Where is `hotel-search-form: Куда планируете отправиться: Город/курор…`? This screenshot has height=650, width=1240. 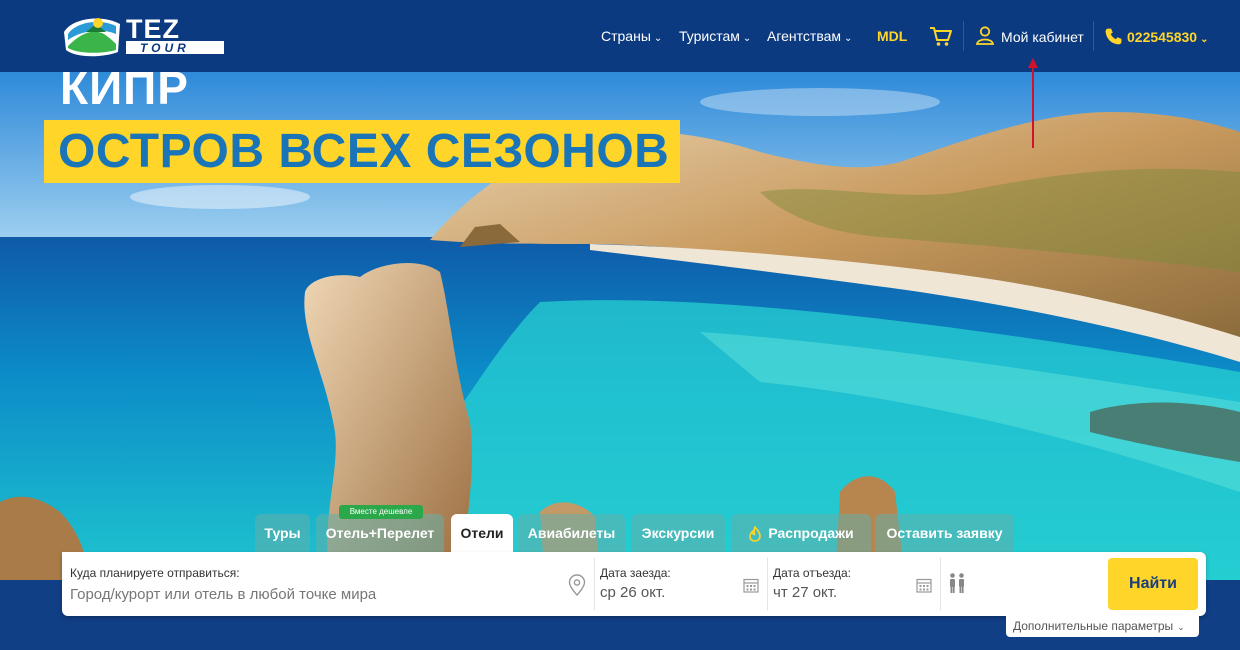
hotel-search-form: Куда планируете отправиться: Город/курор… is located at coordinates (634, 584).